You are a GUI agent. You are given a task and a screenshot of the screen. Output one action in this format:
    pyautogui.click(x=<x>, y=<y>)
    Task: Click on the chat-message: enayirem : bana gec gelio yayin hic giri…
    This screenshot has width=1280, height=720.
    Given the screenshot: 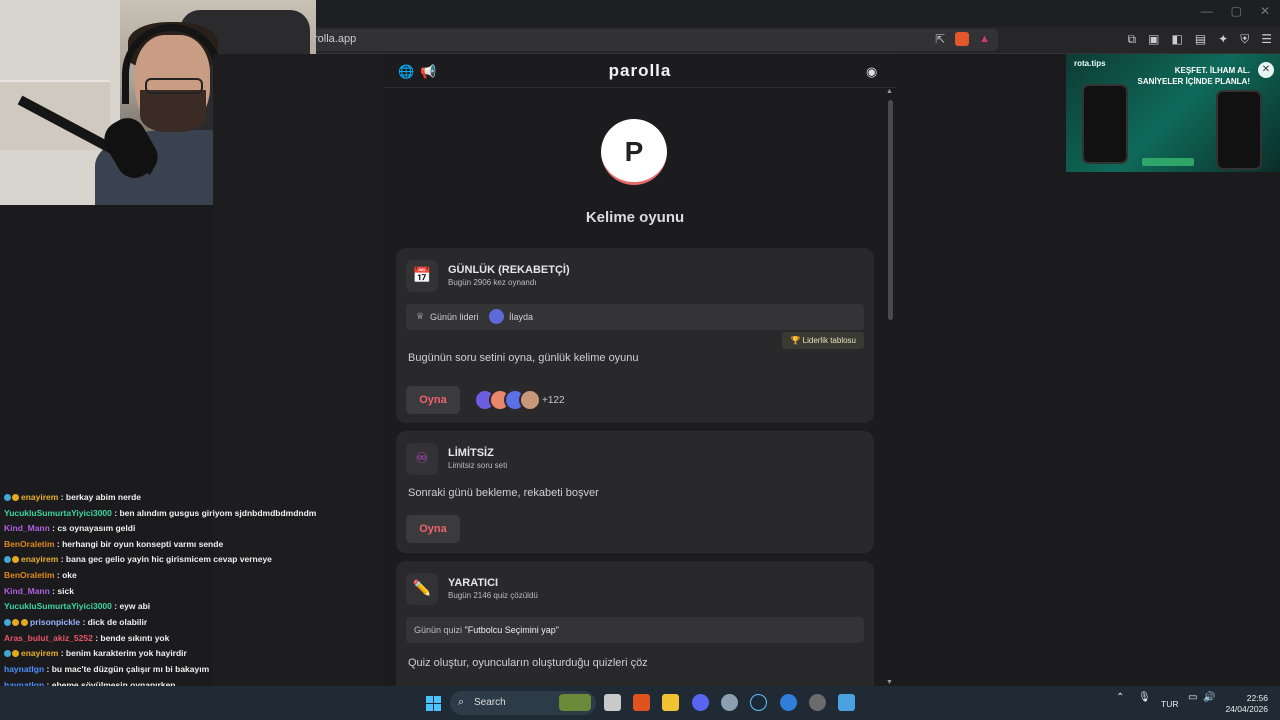 What is the action you would take?
    pyautogui.click(x=138, y=559)
    